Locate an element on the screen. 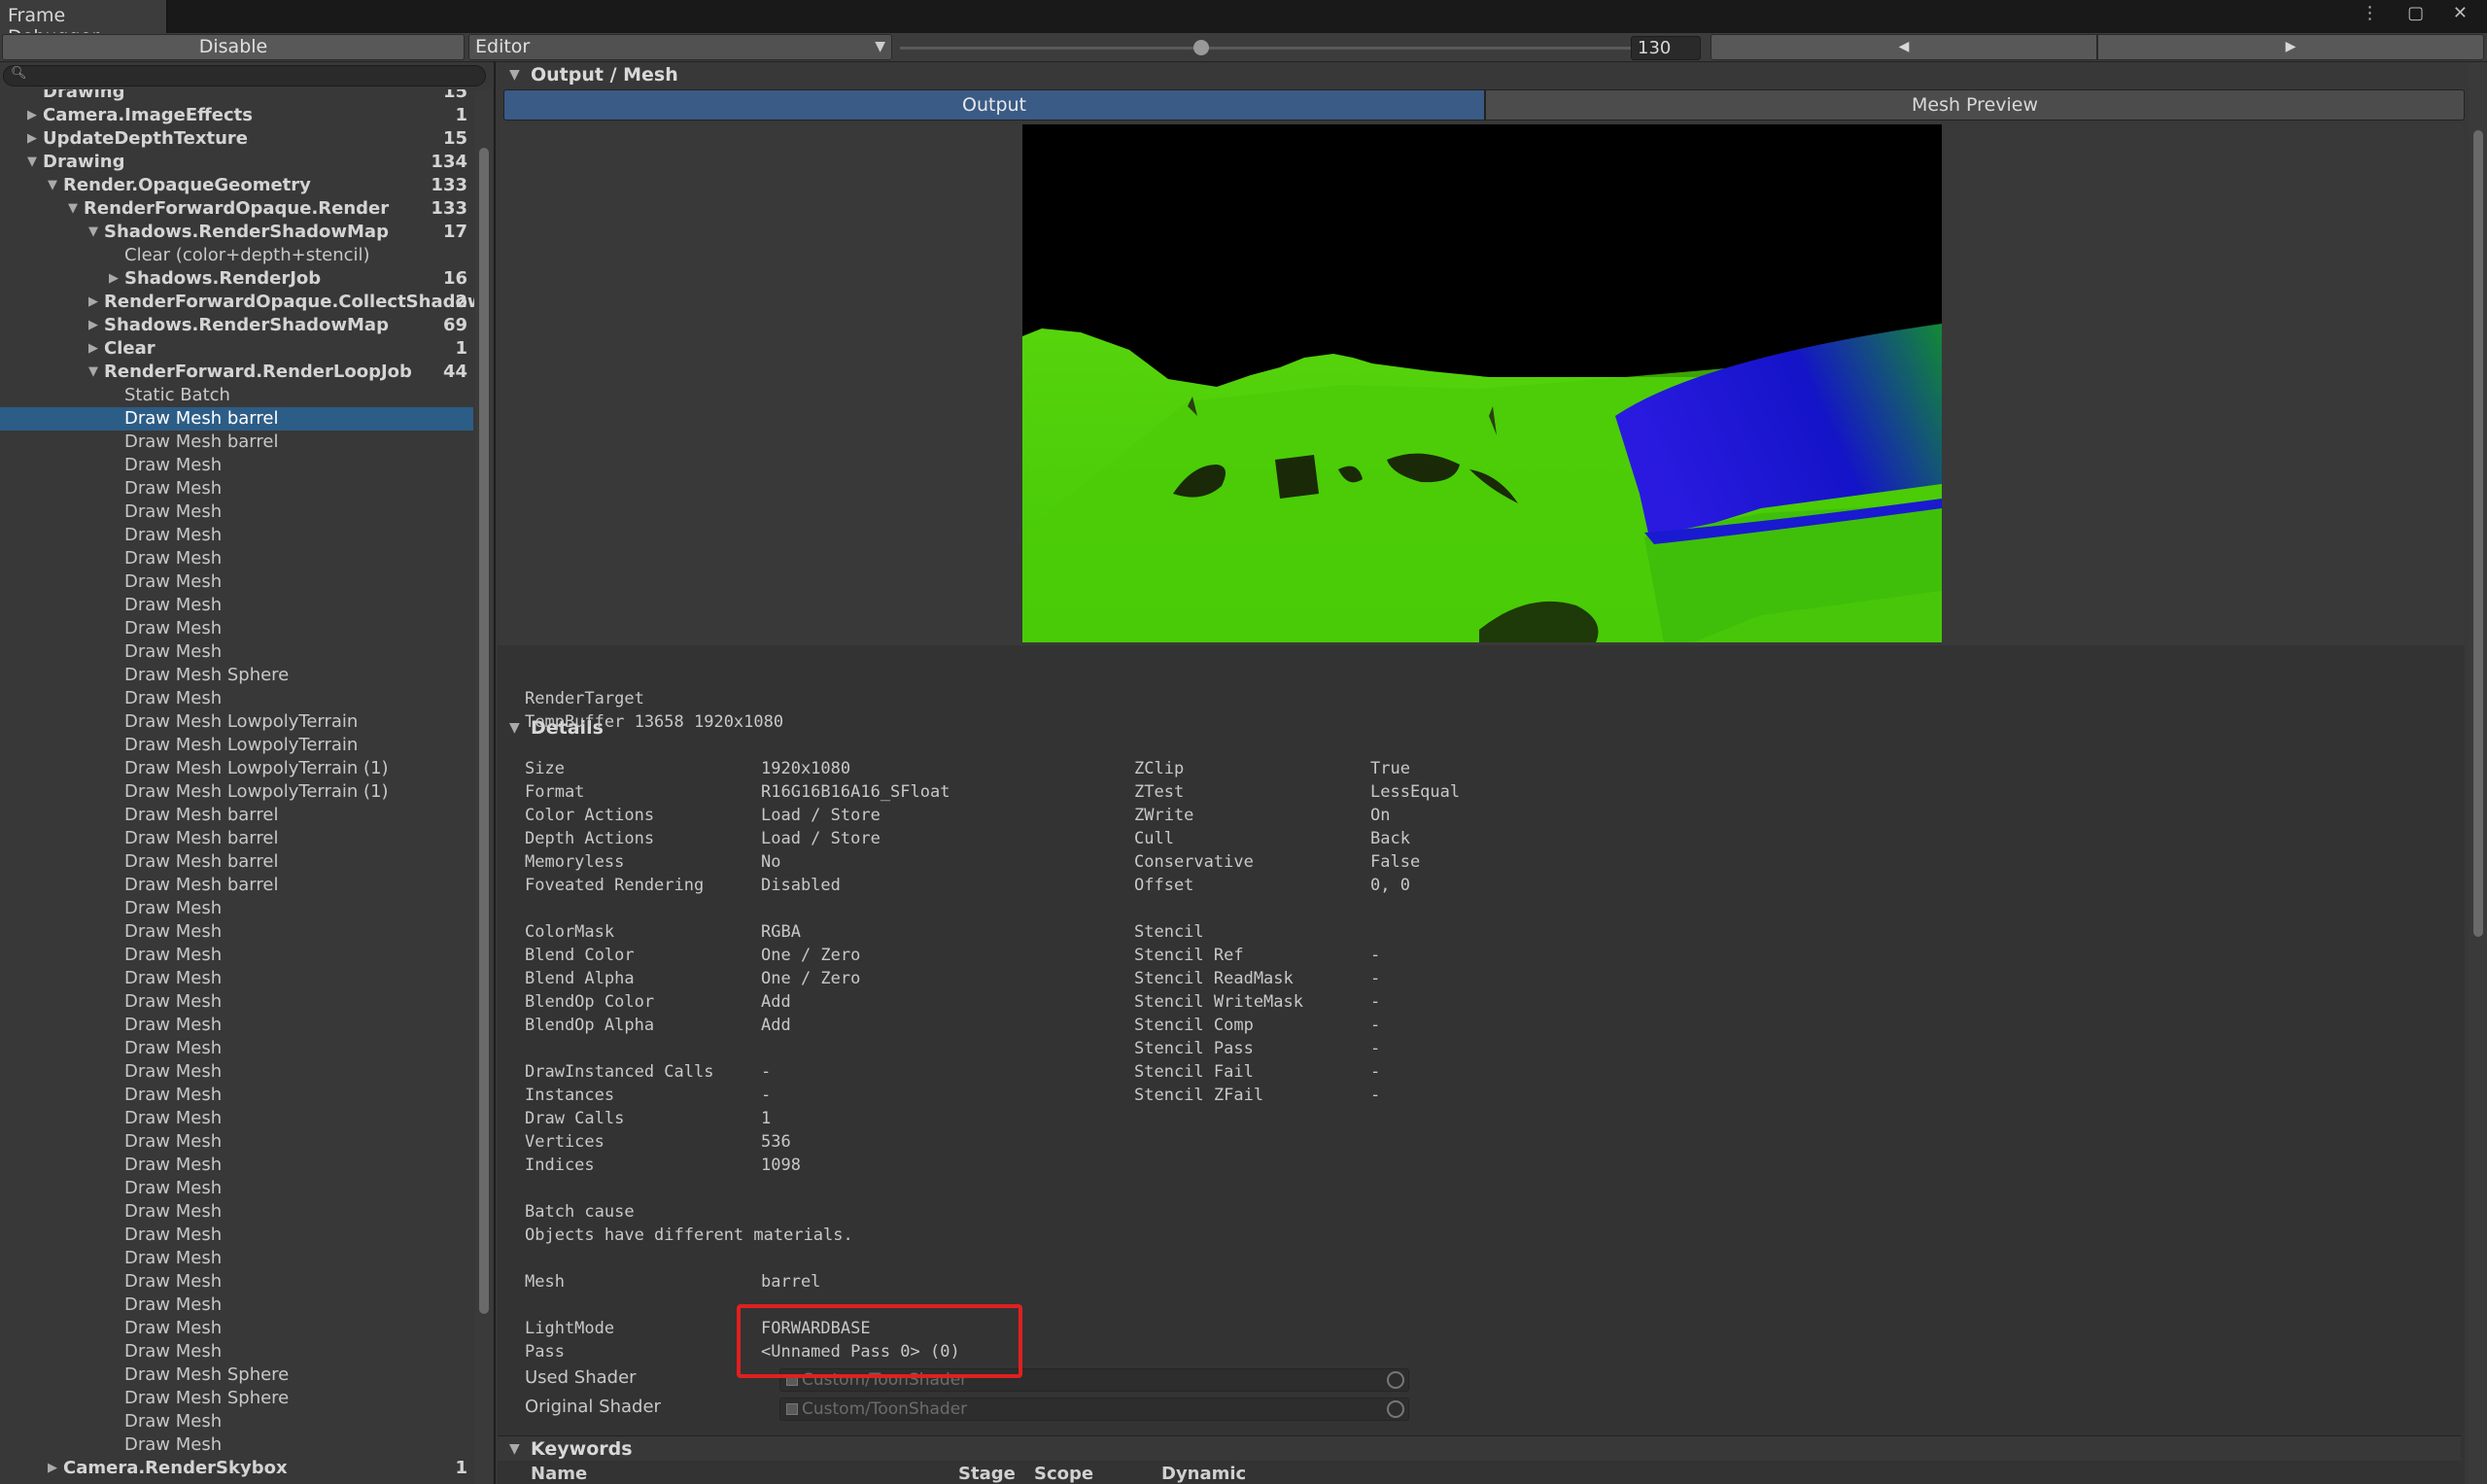 The image size is (2487, 1484). keywords-col-scope: Scope is located at coordinates (1063, 1474).